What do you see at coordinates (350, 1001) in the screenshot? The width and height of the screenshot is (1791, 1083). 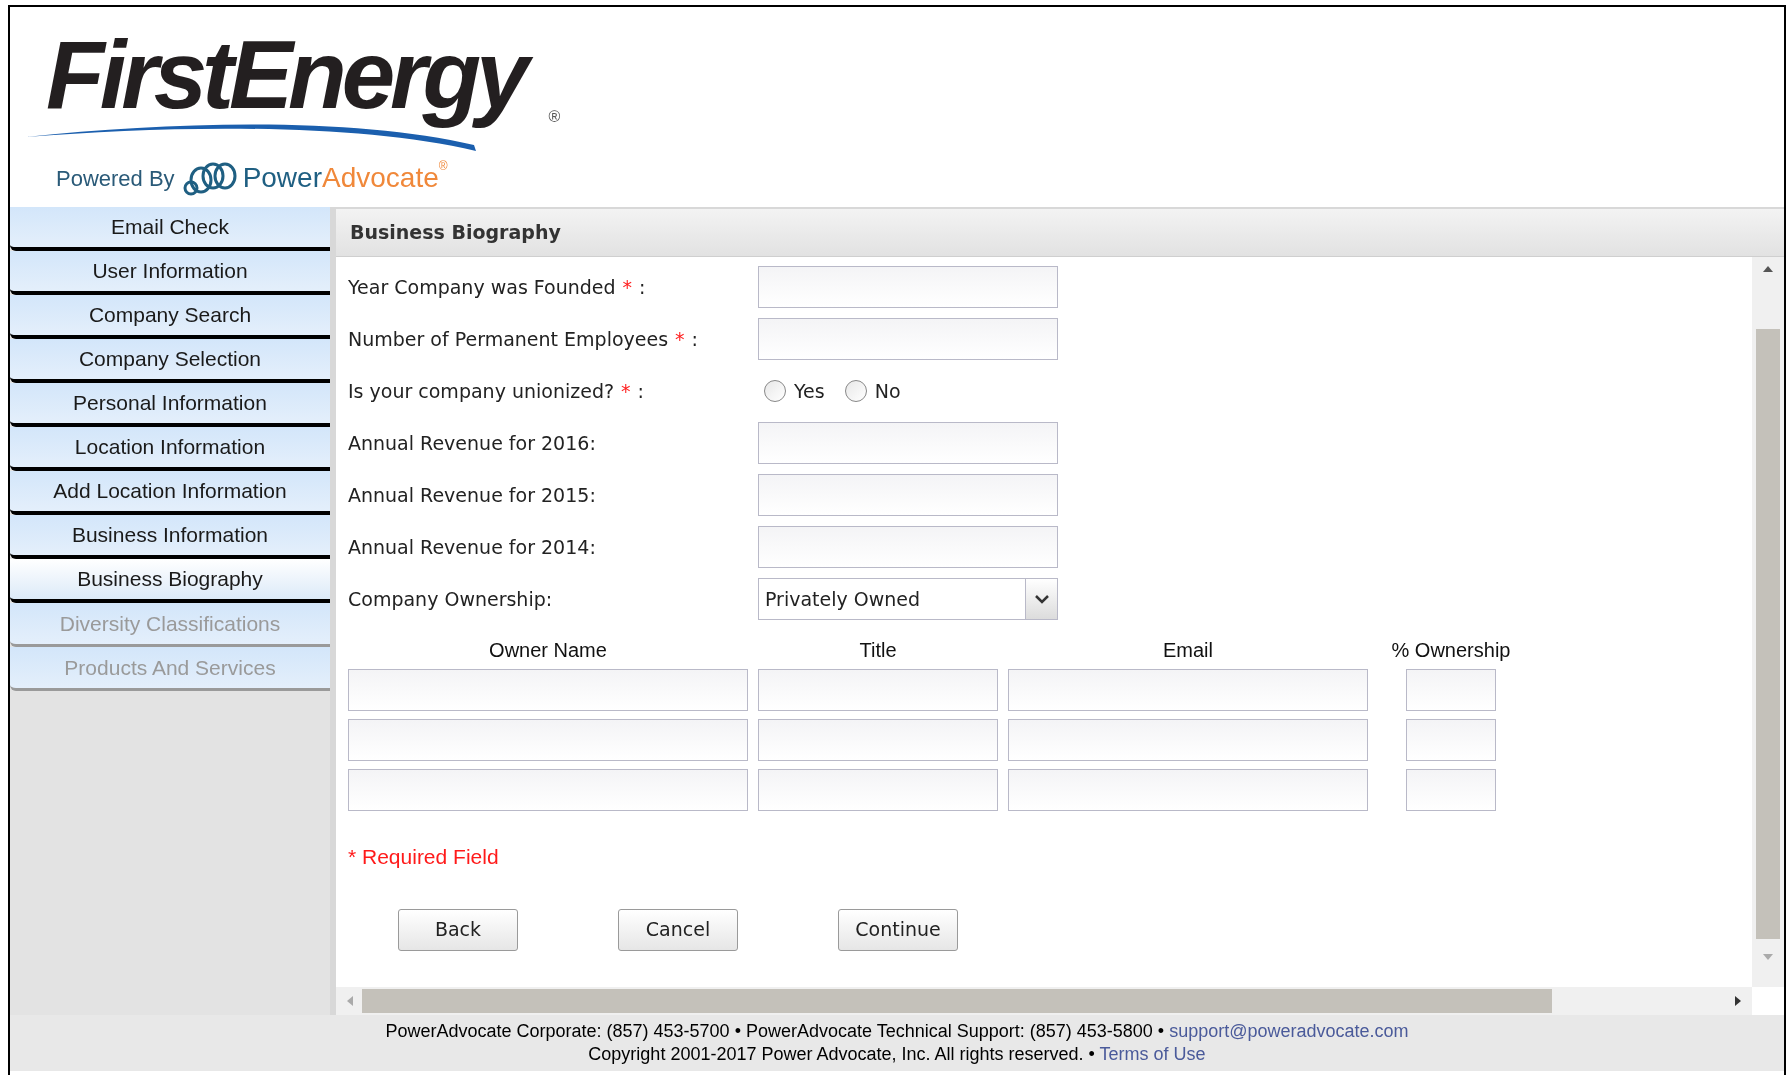 I see `scroll-left-icon` at bounding box center [350, 1001].